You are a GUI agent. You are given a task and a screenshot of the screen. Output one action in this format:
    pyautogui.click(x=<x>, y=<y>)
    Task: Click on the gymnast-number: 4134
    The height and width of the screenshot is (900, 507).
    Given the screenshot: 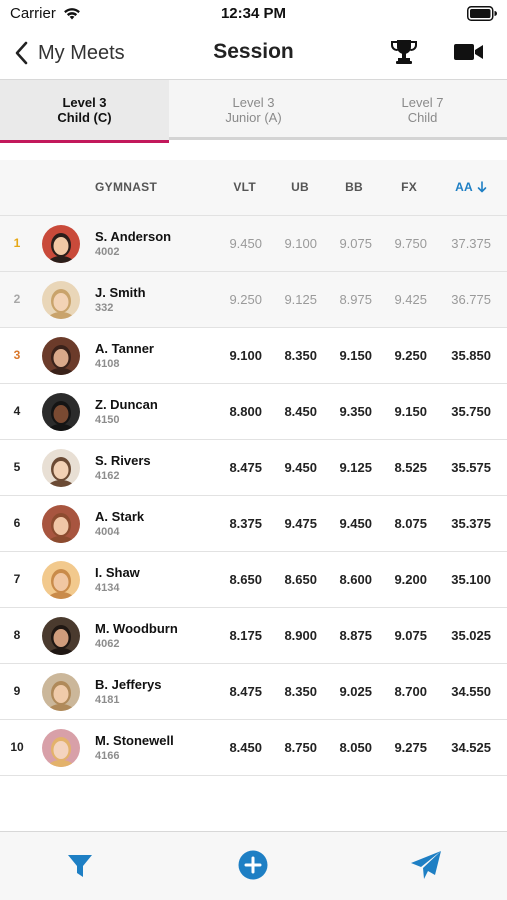 What is the action you would take?
    pyautogui.click(x=107, y=588)
    